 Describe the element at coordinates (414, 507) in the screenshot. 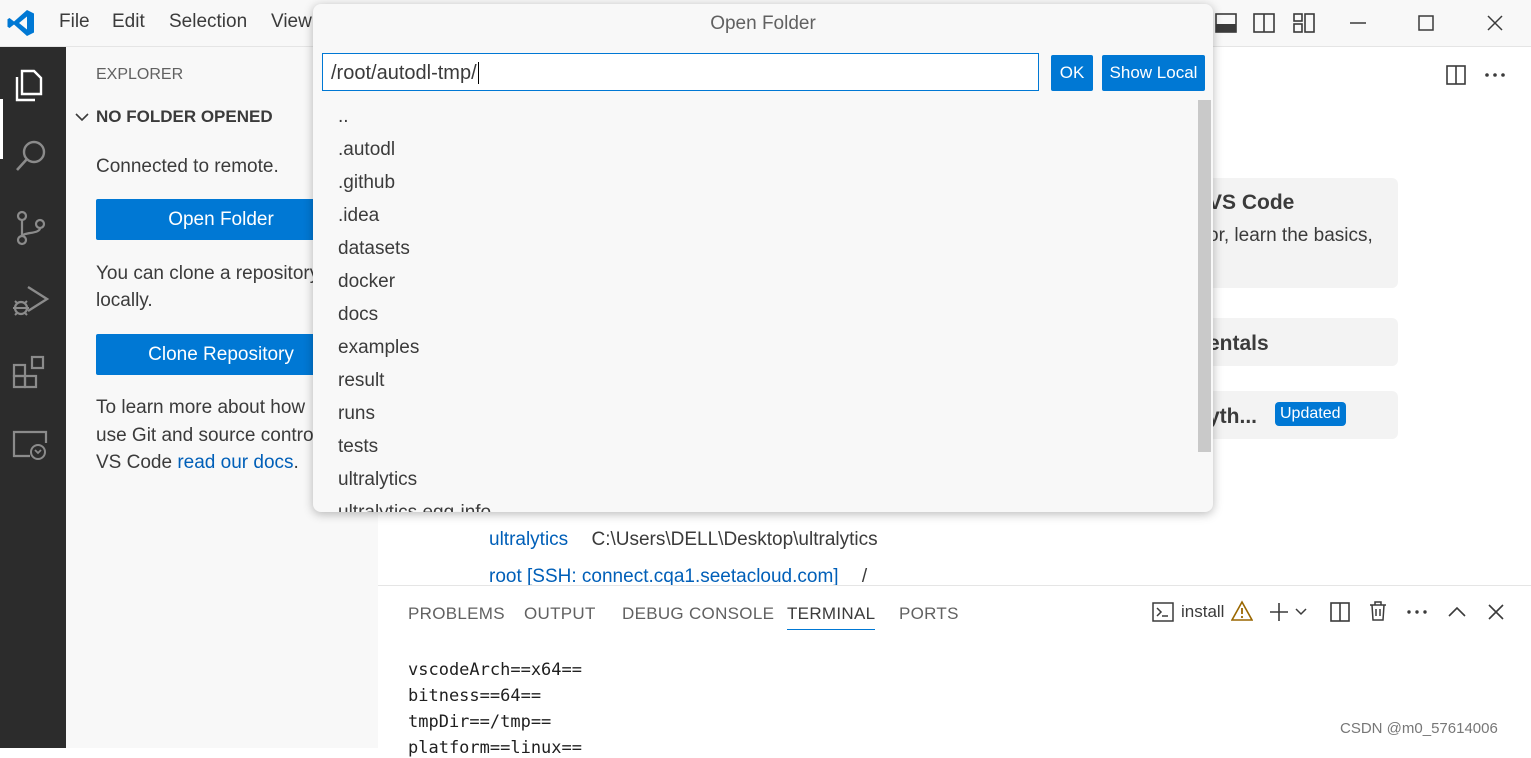

I see `folder-item: ultralytics.egg-info` at that location.